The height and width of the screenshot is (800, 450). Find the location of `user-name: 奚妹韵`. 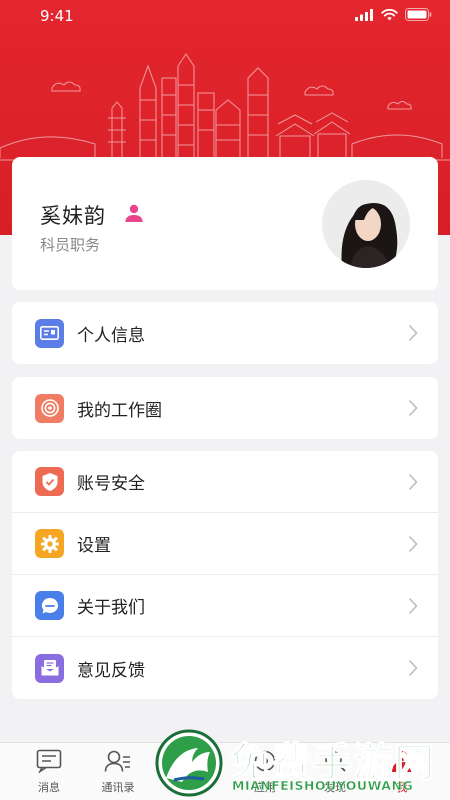

user-name: 奚妹韵 is located at coordinates (73, 216).